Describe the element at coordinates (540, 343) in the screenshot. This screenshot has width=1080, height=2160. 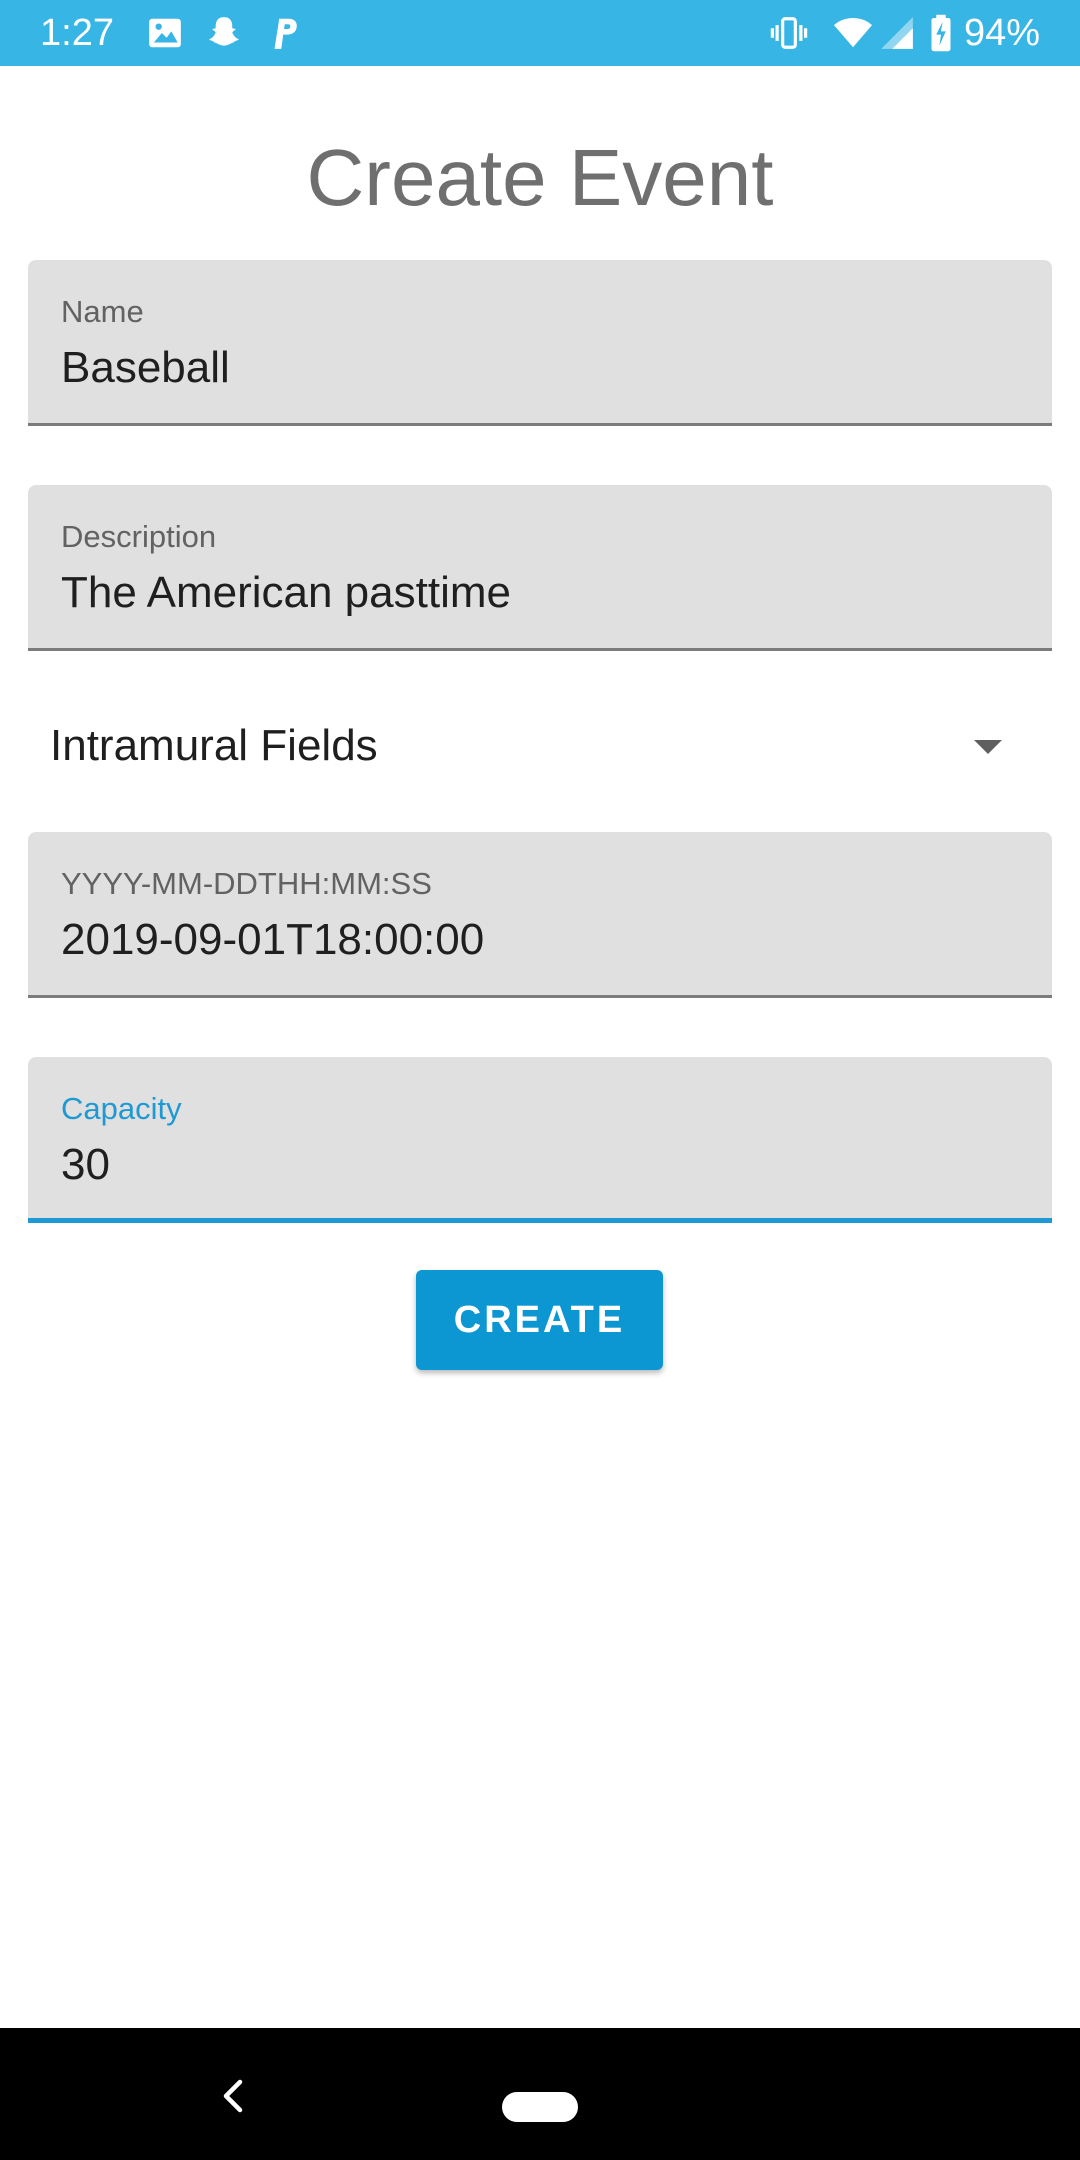
I see `name-field: Name Baseball` at that location.